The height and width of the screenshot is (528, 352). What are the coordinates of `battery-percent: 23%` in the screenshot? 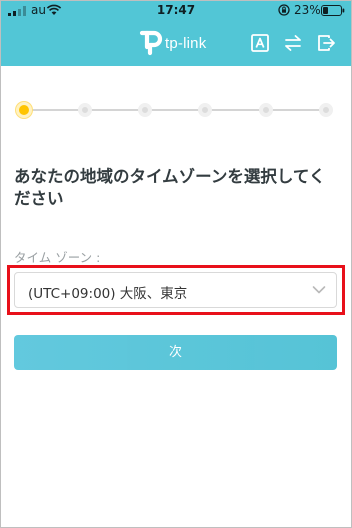 It's located at (307, 10).